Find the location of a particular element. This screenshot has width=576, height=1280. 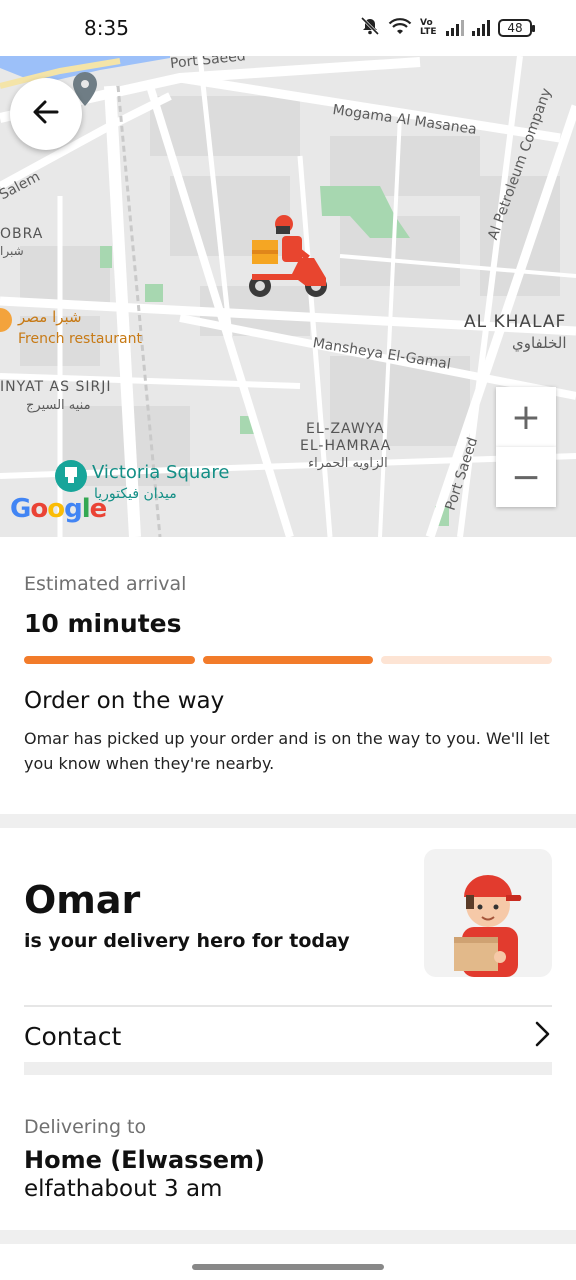

map-label-victoria: Victoria Square is located at coordinates (161, 472).